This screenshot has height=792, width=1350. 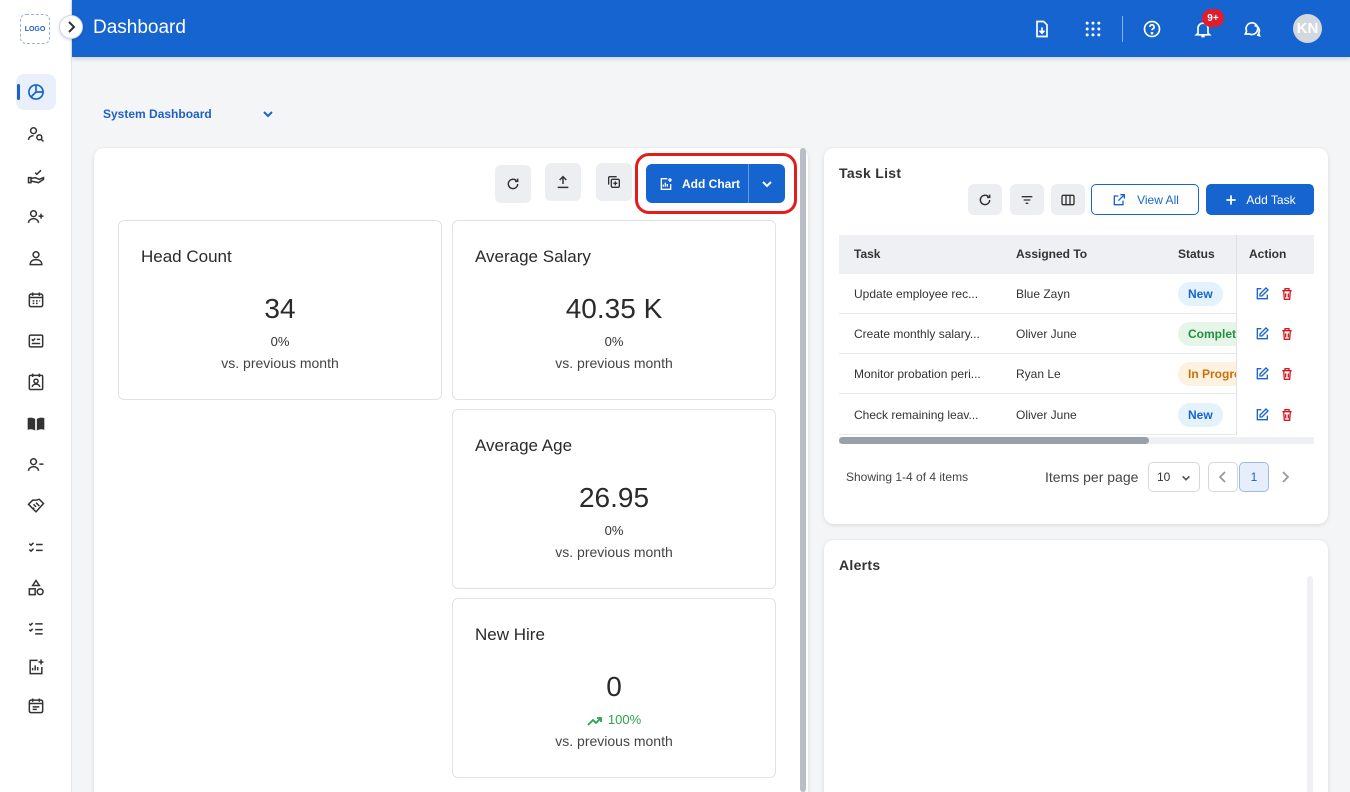 I want to click on kpi-change-value: 100%, so click(x=624, y=719).